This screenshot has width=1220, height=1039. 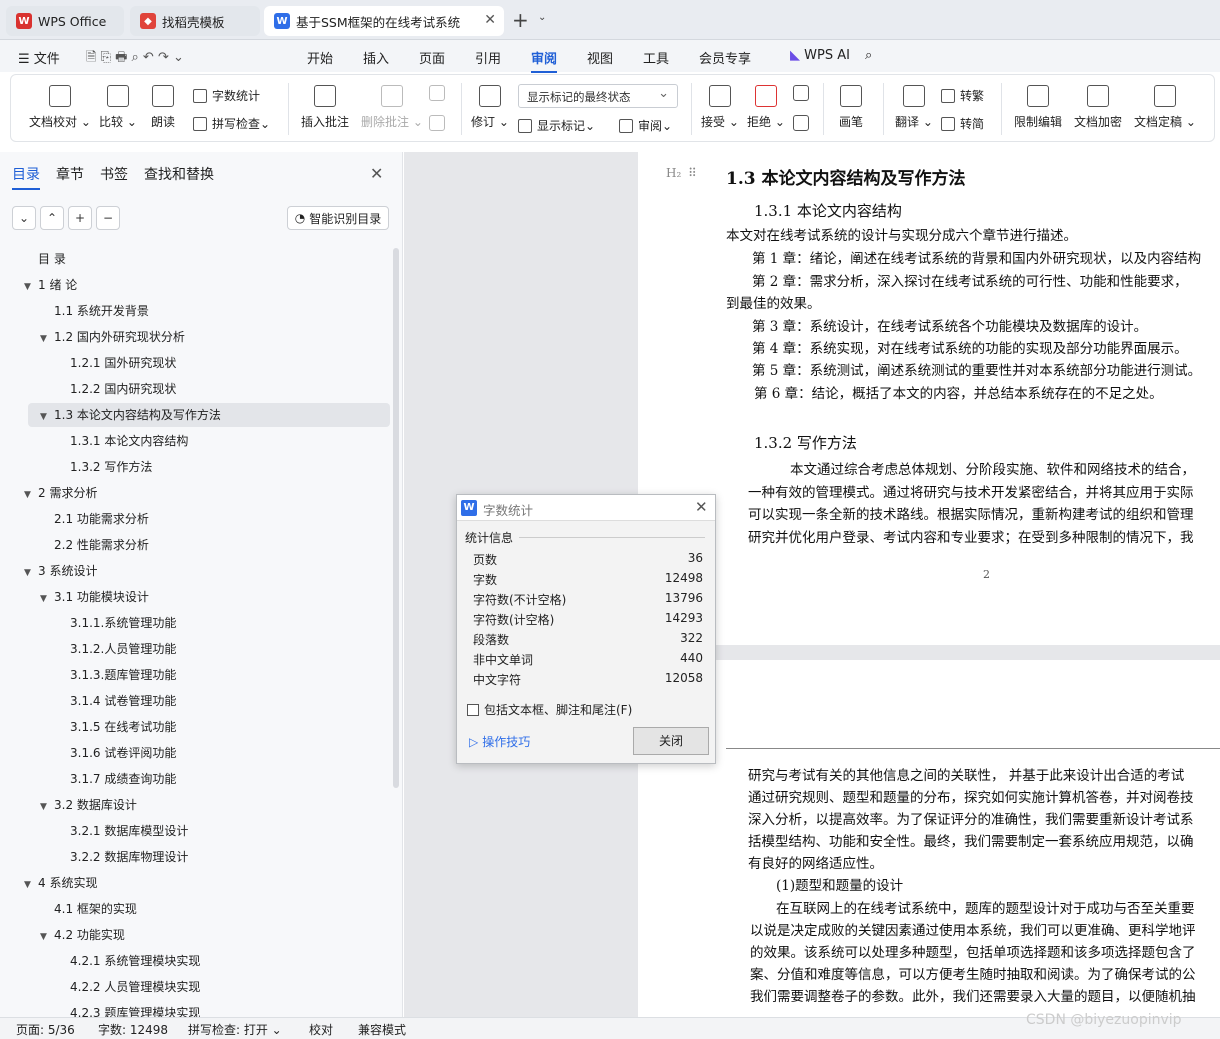 I want to click on toc-item: 3.2.1 数据库模型设计, so click(x=129, y=831).